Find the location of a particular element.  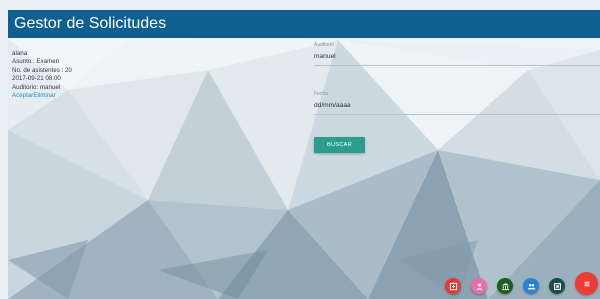

person-icon is located at coordinates (479, 286).